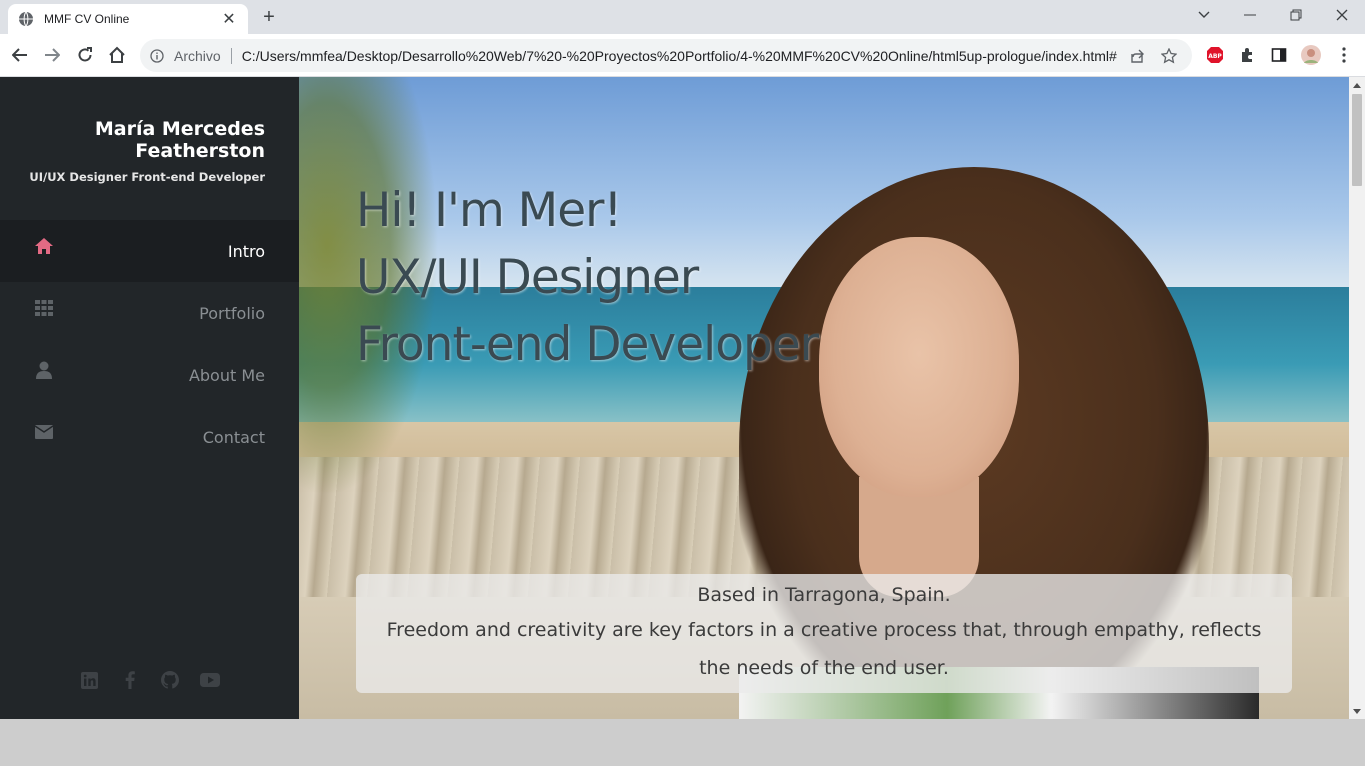 This screenshot has height=766, width=1365. What do you see at coordinates (1311, 55) in the screenshot?
I see `profile-avatar` at bounding box center [1311, 55].